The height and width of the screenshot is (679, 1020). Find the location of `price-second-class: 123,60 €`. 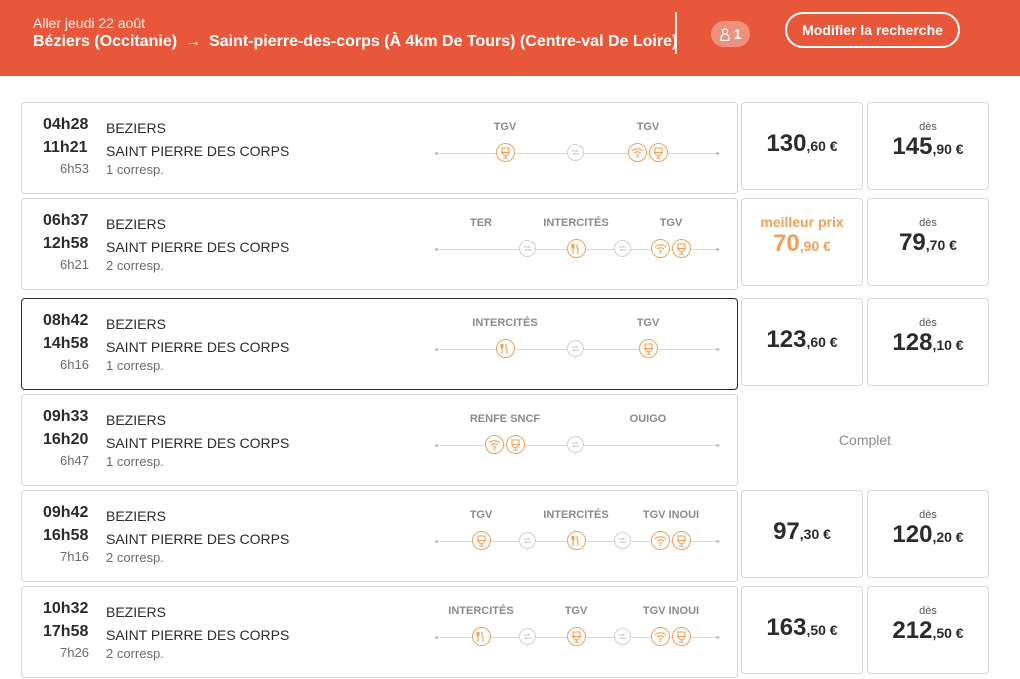

price-second-class: 123,60 € is located at coordinates (802, 342).